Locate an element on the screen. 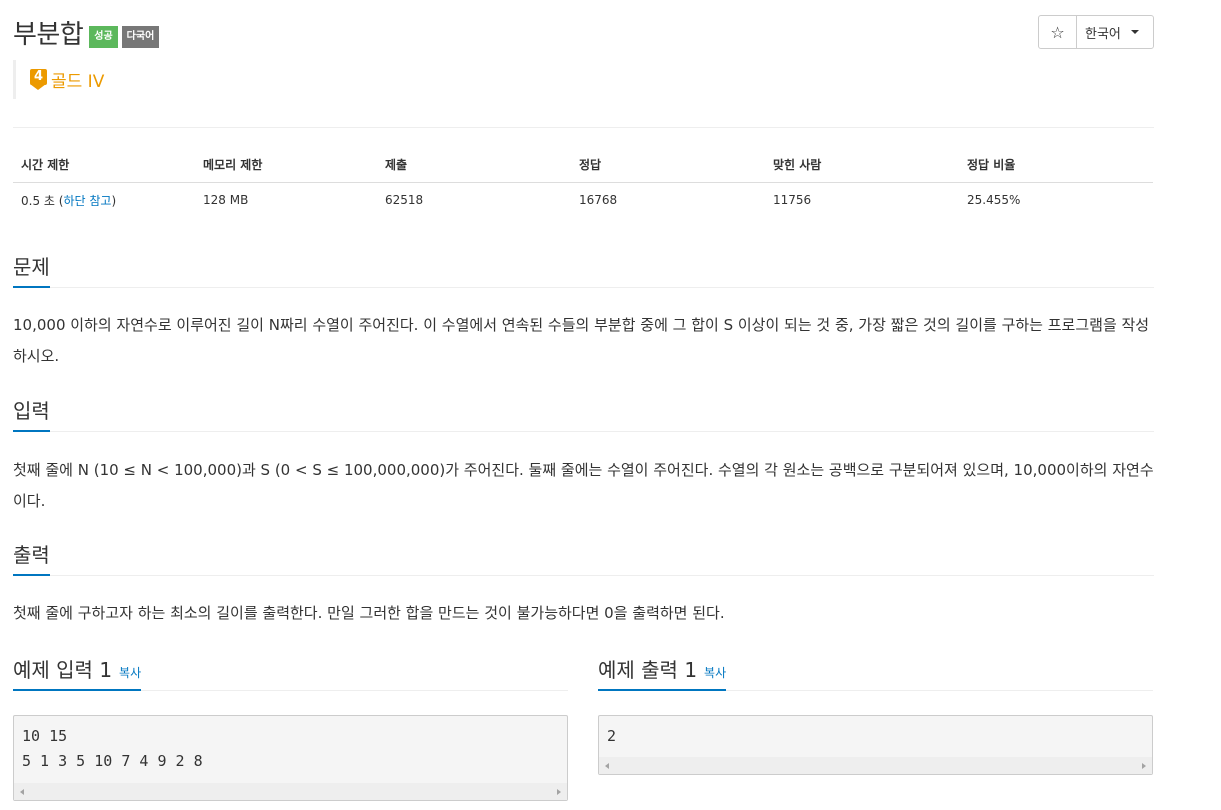 This screenshot has width=1221, height=810. problem-title: 부분합 is located at coordinates (48, 34).